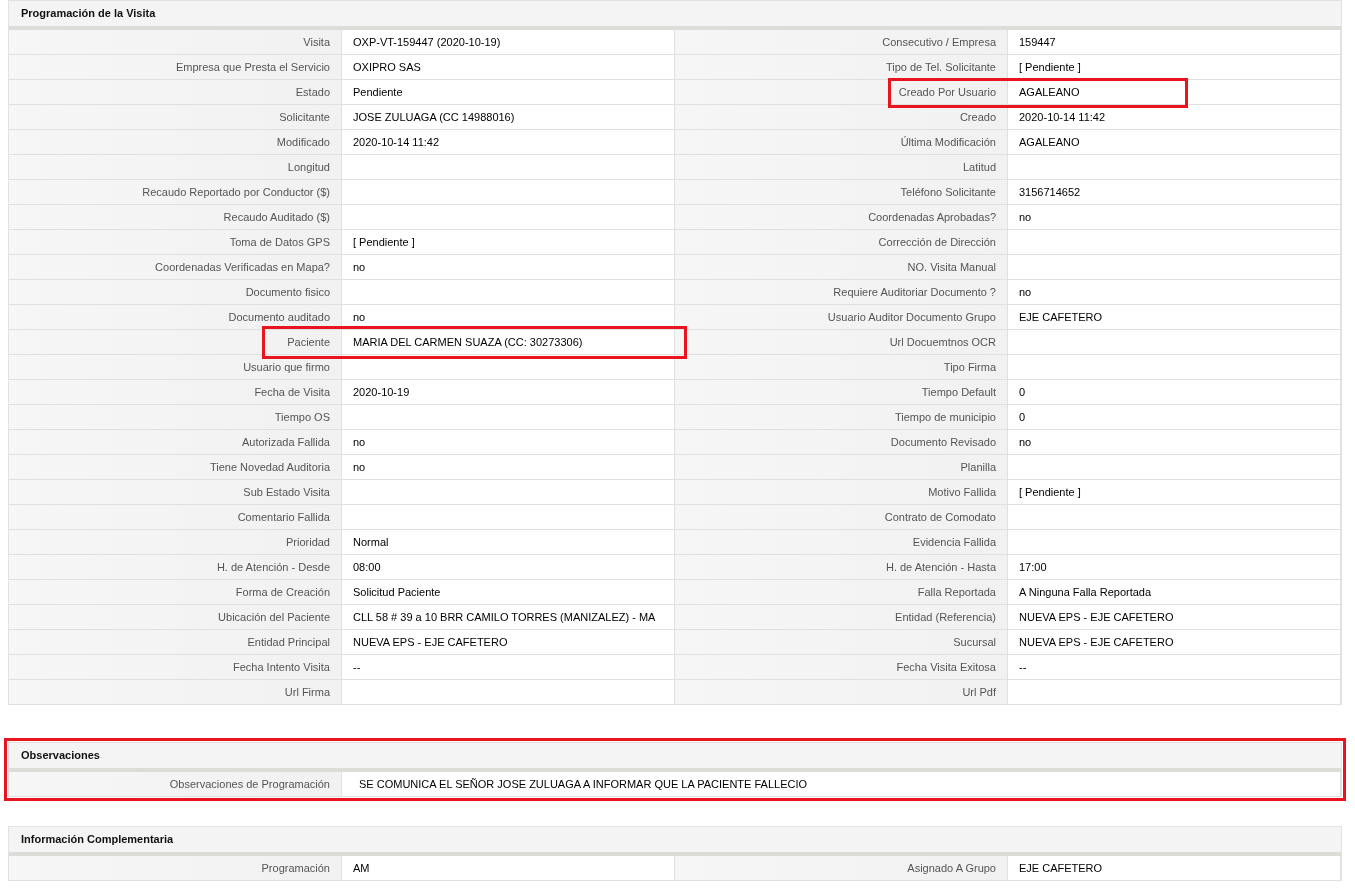 The image size is (1355, 892). Describe the element at coordinates (841, 192) in the screenshot. I see `field-label: Teléfono Solicitante` at that location.